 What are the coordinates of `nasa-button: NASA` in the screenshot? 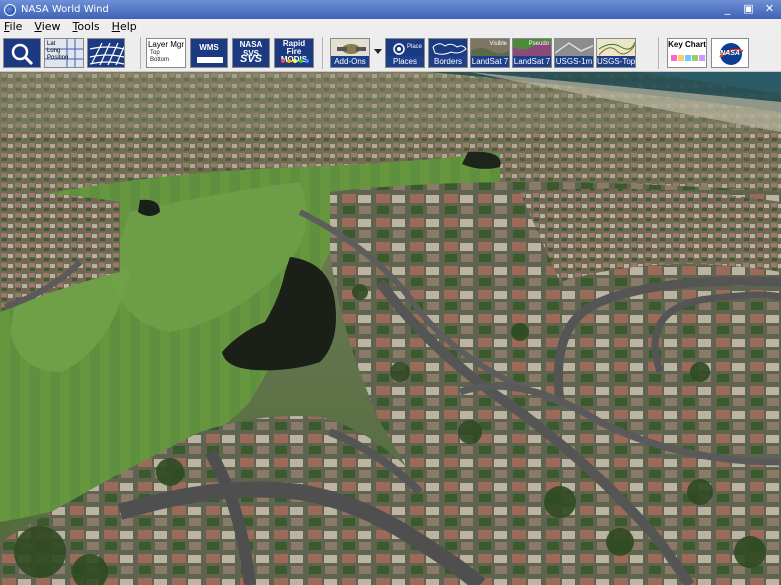 It's located at (730, 53).